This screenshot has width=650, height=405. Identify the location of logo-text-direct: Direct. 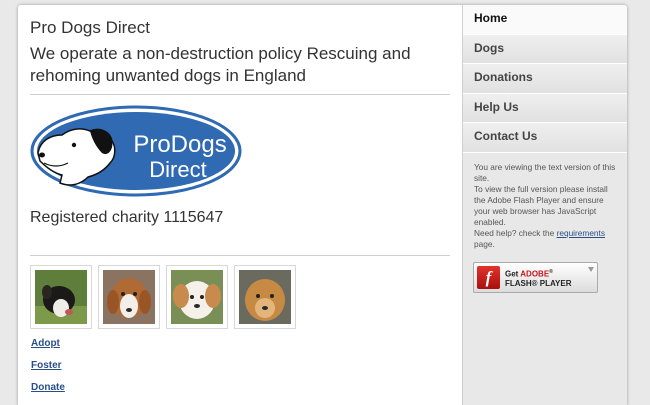
(177, 169).